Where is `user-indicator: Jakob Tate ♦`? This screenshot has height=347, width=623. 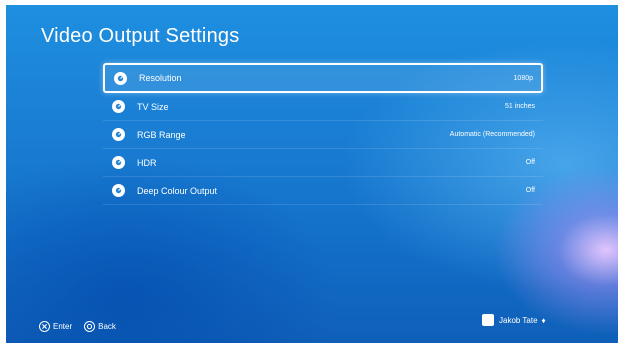 user-indicator: Jakob Tate ♦ is located at coordinates (514, 320).